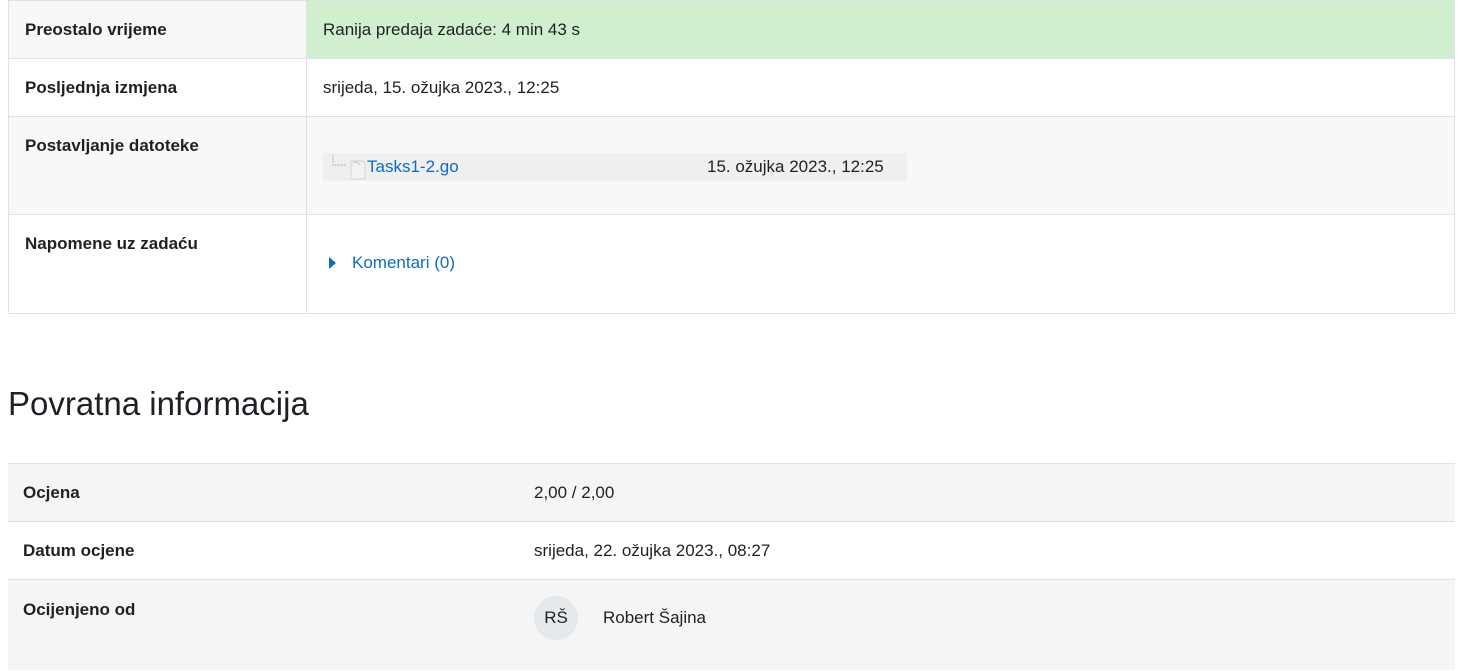  I want to click on row-label: Postavljanje datoteke, so click(157, 165).